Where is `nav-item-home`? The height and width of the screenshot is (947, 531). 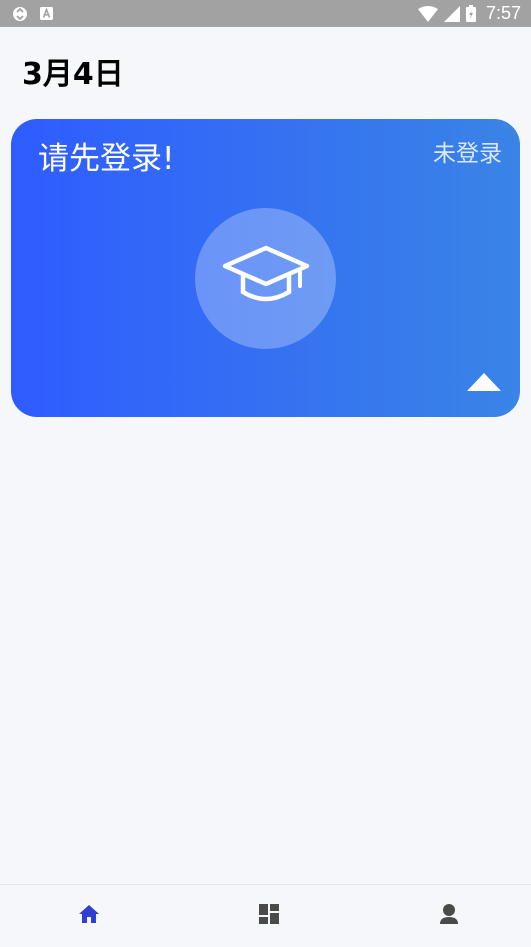
nav-item-home is located at coordinates (89, 916).